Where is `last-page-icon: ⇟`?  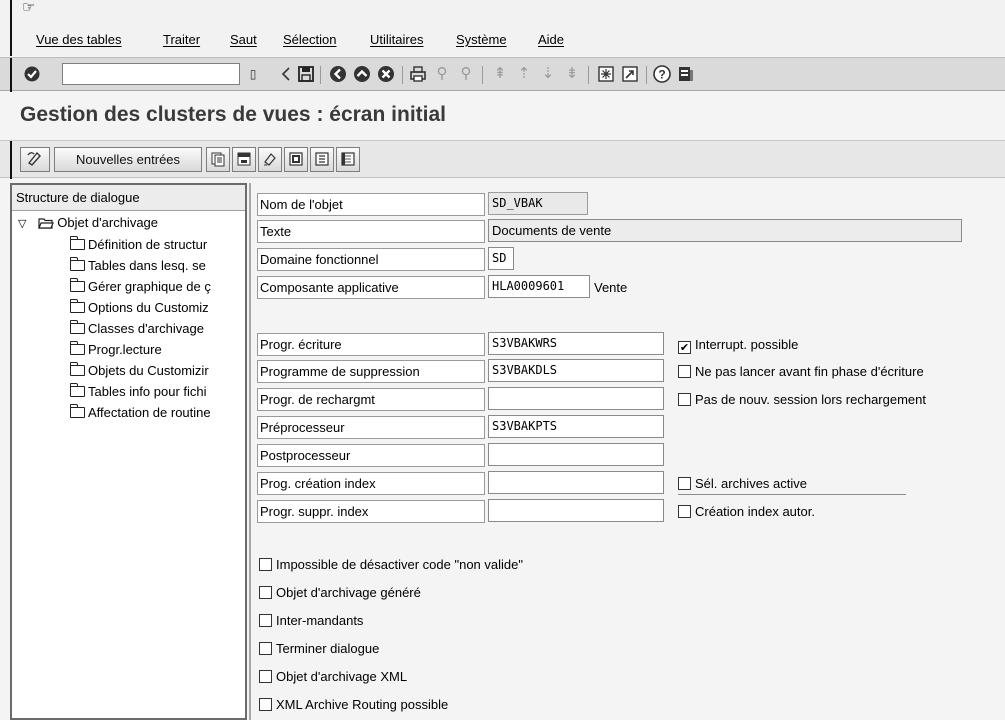
last-page-icon: ⇟ is located at coordinates (572, 74).